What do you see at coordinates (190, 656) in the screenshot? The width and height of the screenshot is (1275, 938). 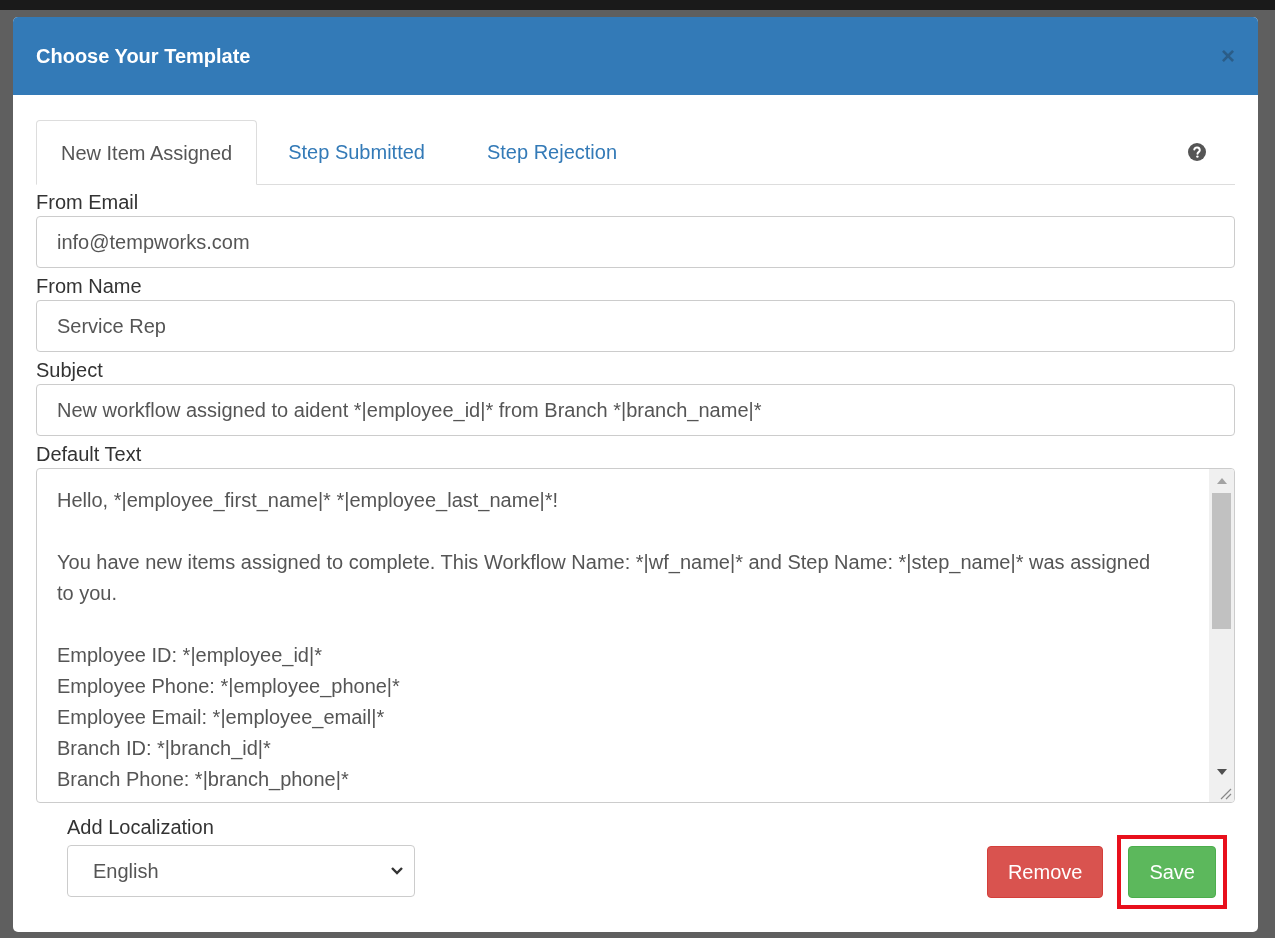 I see `text-line: Employee ID: *|employee_id|*` at bounding box center [190, 656].